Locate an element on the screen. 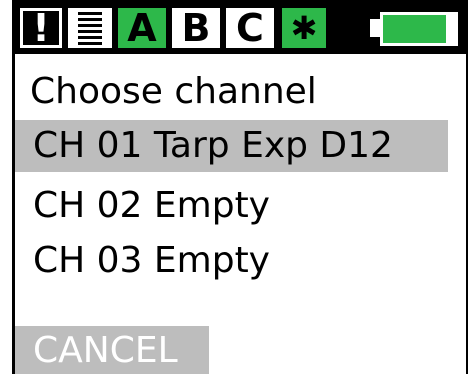 The width and height of the screenshot is (471, 376). channel-a-indicator: A is located at coordinates (142, 28).